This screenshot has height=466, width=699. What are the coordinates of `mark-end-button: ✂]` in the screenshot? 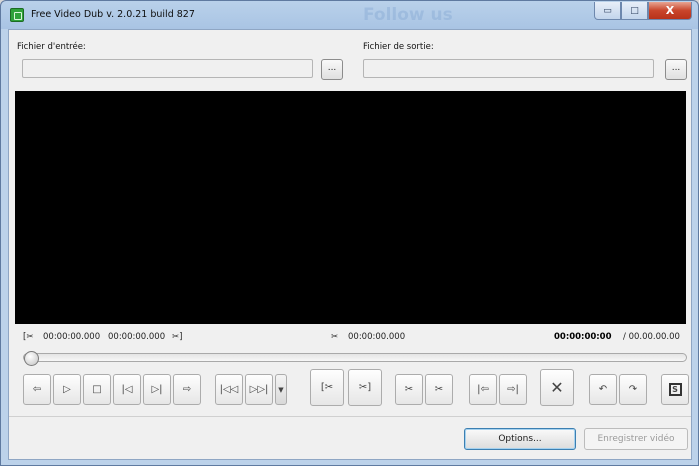 It's located at (365, 387).